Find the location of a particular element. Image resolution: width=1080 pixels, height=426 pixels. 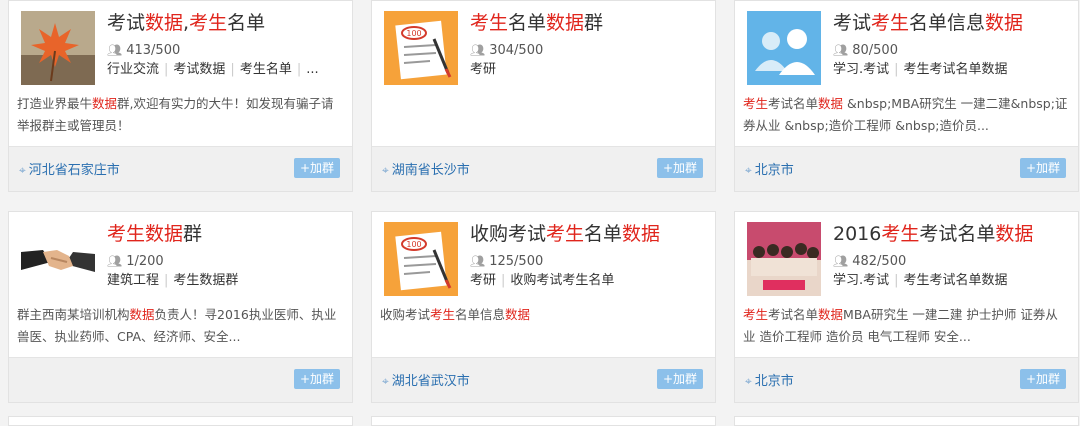

handshake-photo is located at coordinates (58, 259).